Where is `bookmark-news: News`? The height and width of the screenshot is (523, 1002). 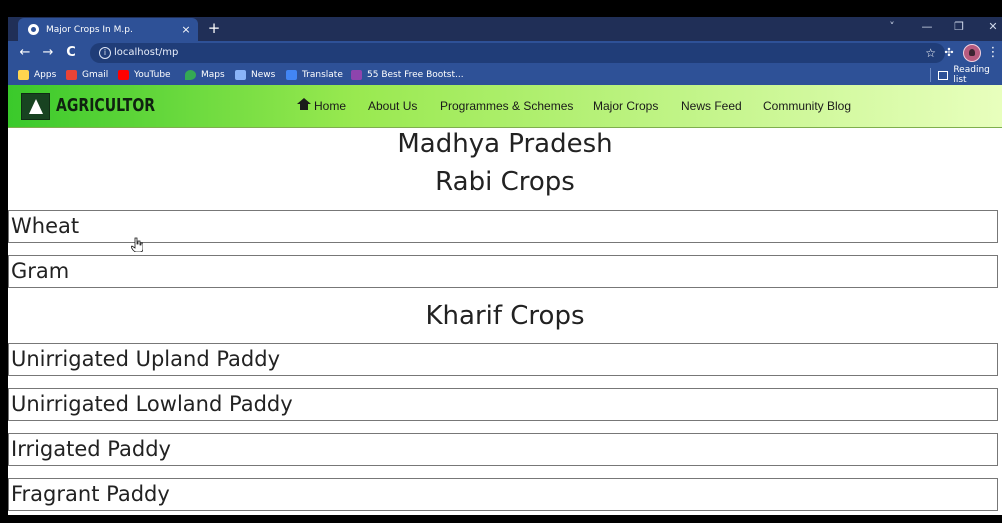
bookmark-news: News is located at coordinates (255, 75).